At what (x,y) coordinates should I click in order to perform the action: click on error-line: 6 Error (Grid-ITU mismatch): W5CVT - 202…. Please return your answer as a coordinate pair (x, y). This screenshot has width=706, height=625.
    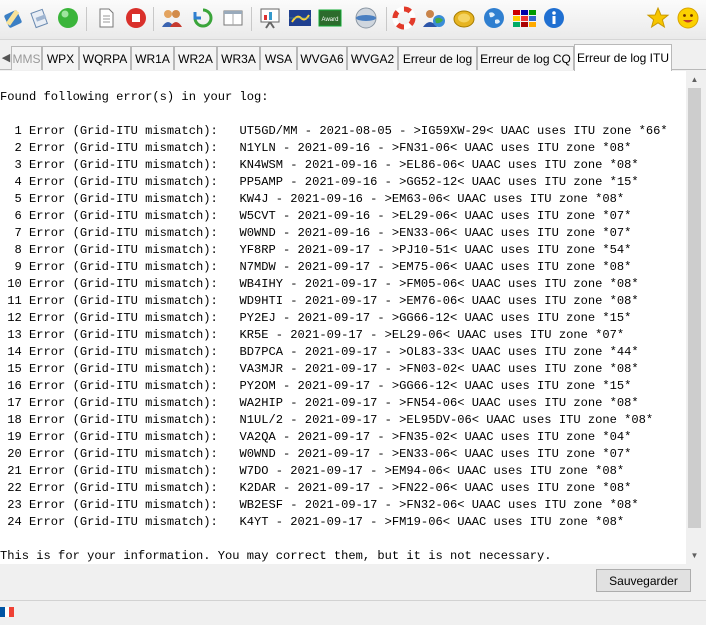
    Looking at the image, I should click on (323, 216).